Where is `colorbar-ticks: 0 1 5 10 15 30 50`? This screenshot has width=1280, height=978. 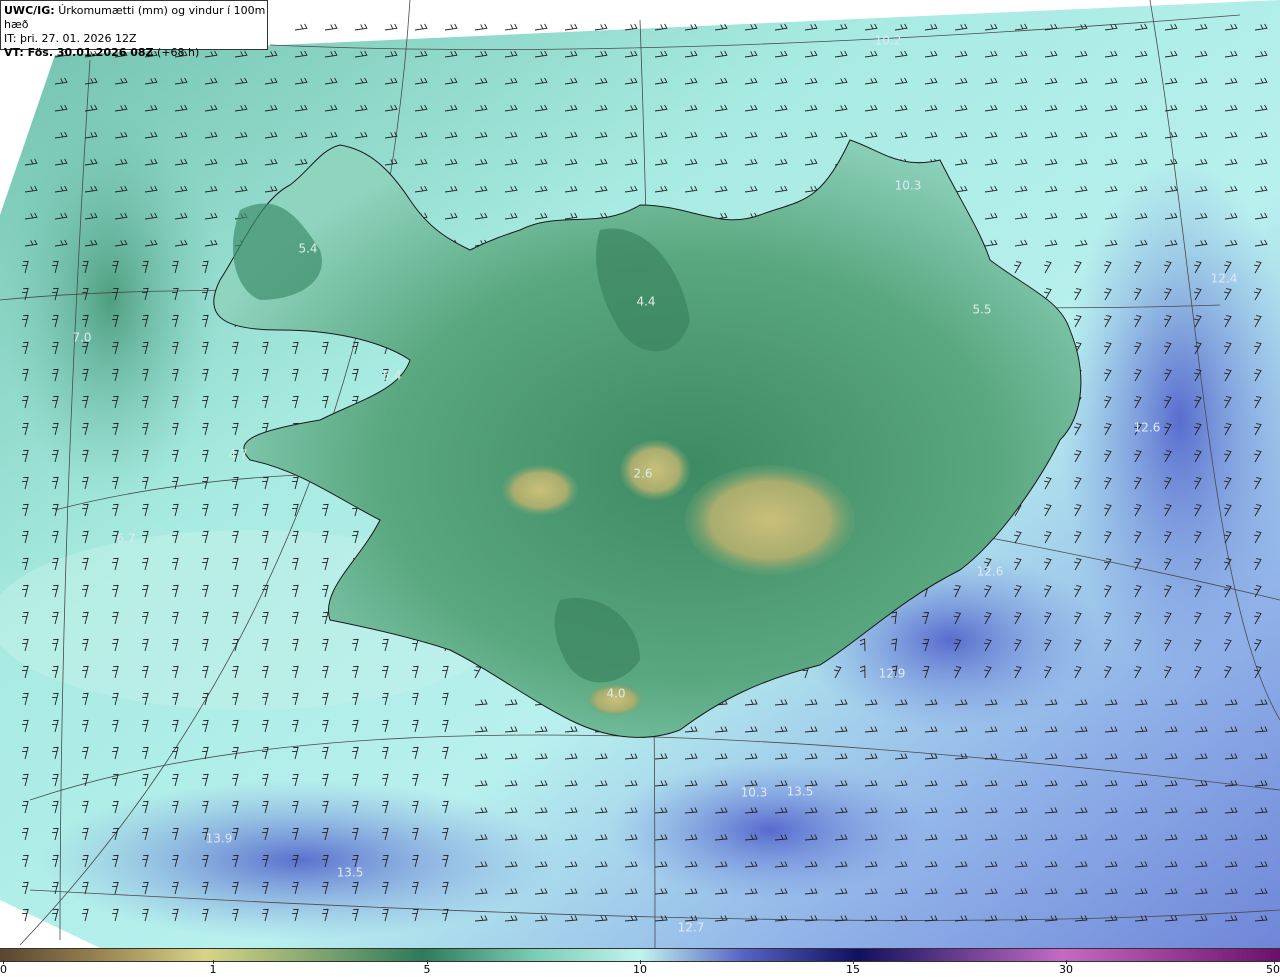
colorbar-ticks: 0 1 5 10 15 30 50 is located at coordinates (640, 969).